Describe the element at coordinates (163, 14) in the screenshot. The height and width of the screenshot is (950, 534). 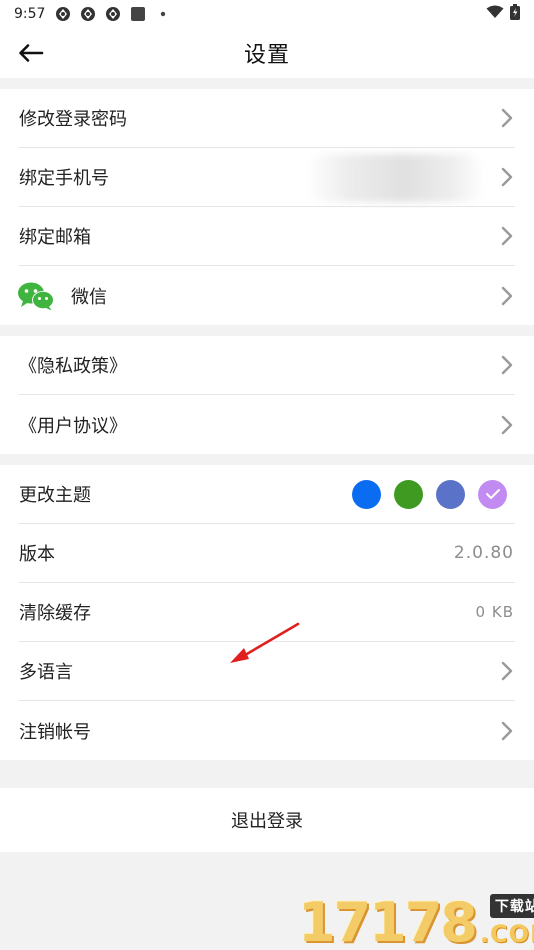
I see `dot-icon` at that location.